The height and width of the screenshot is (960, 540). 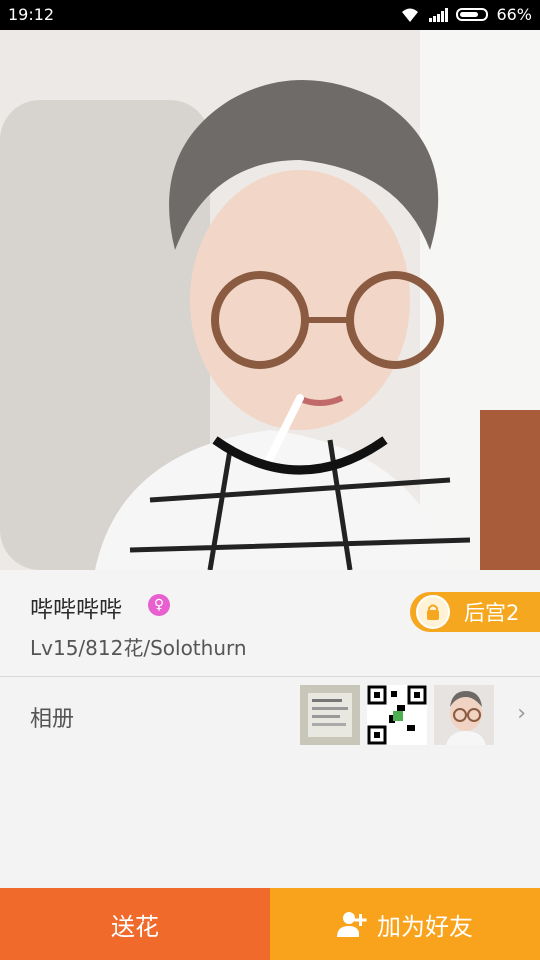 What do you see at coordinates (31, 14) in the screenshot?
I see `status-time: 19:12` at bounding box center [31, 14].